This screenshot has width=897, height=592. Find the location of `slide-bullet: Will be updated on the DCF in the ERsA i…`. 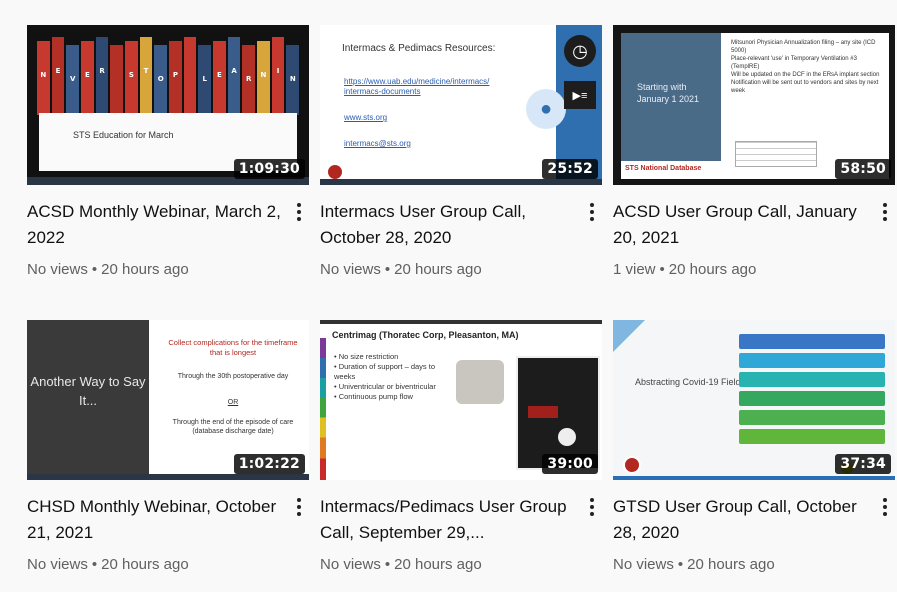

slide-bullet: Will be updated on the DCF in the ERsA i… is located at coordinates (805, 75).